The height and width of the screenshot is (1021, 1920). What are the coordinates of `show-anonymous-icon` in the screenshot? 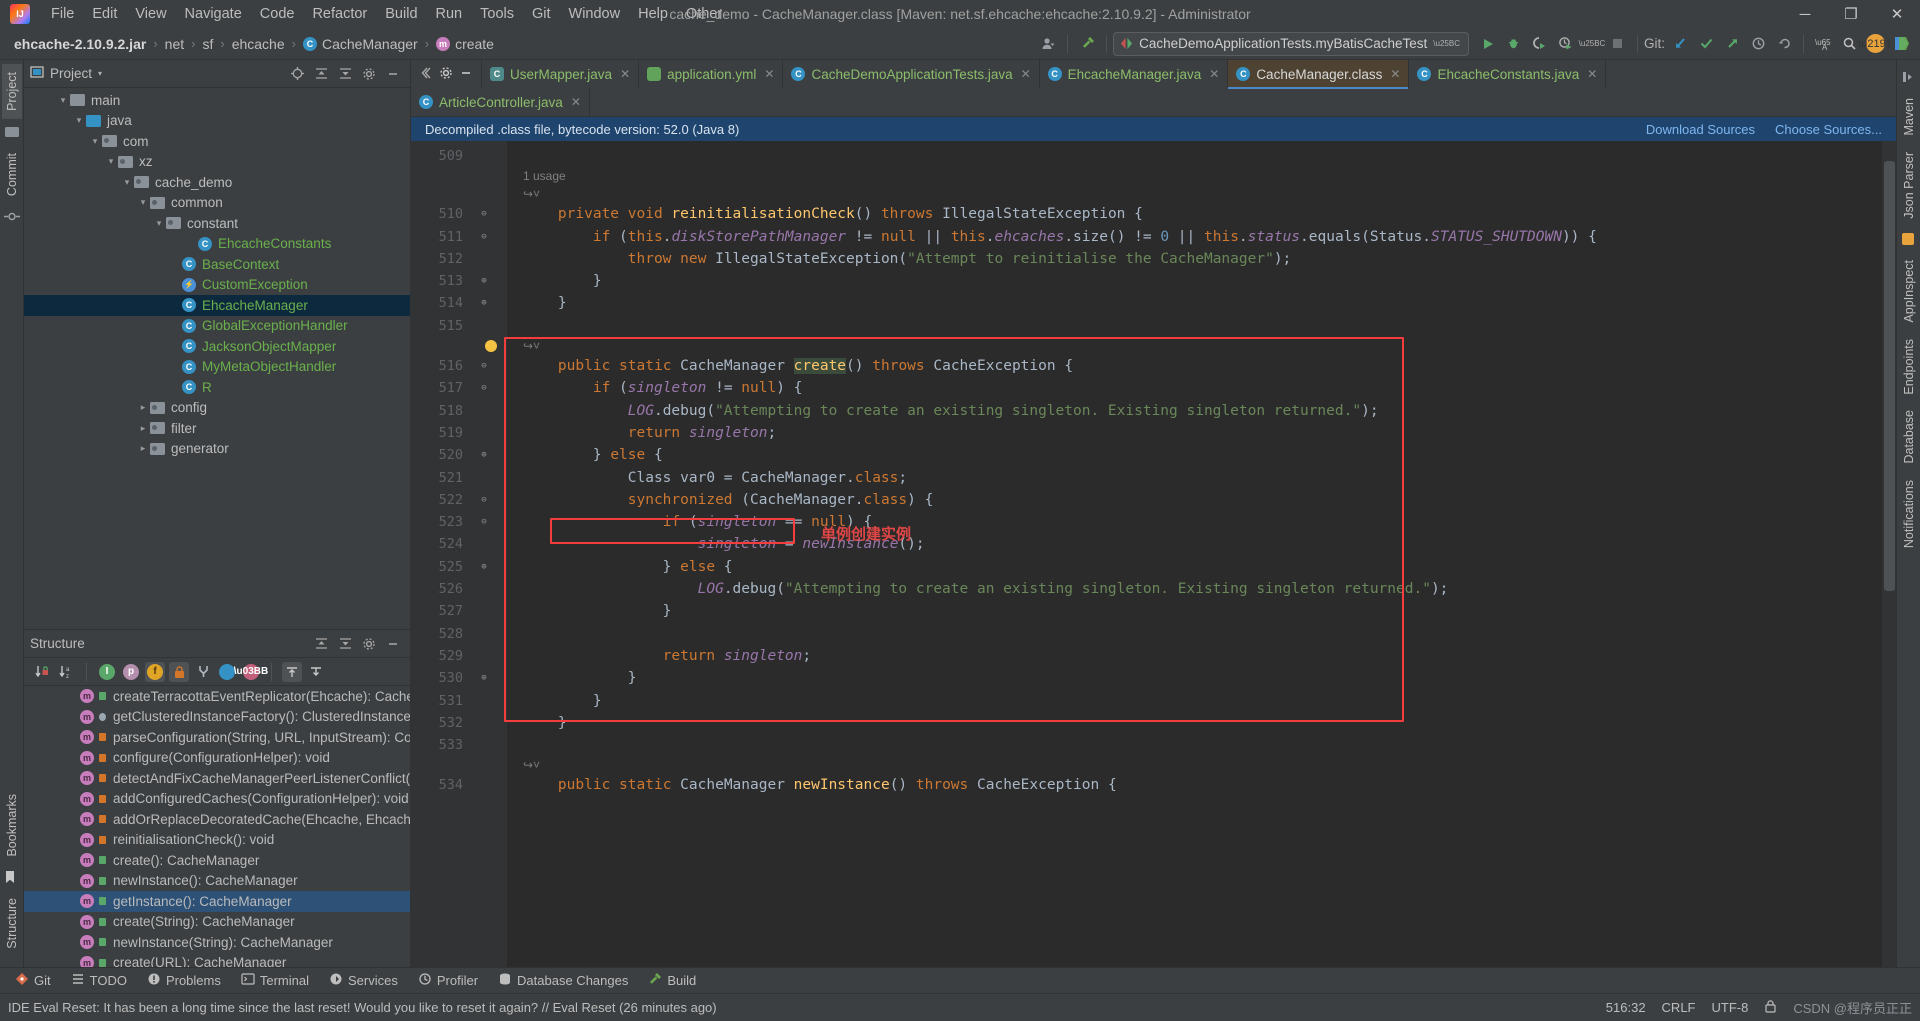 It's located at (203, 672).